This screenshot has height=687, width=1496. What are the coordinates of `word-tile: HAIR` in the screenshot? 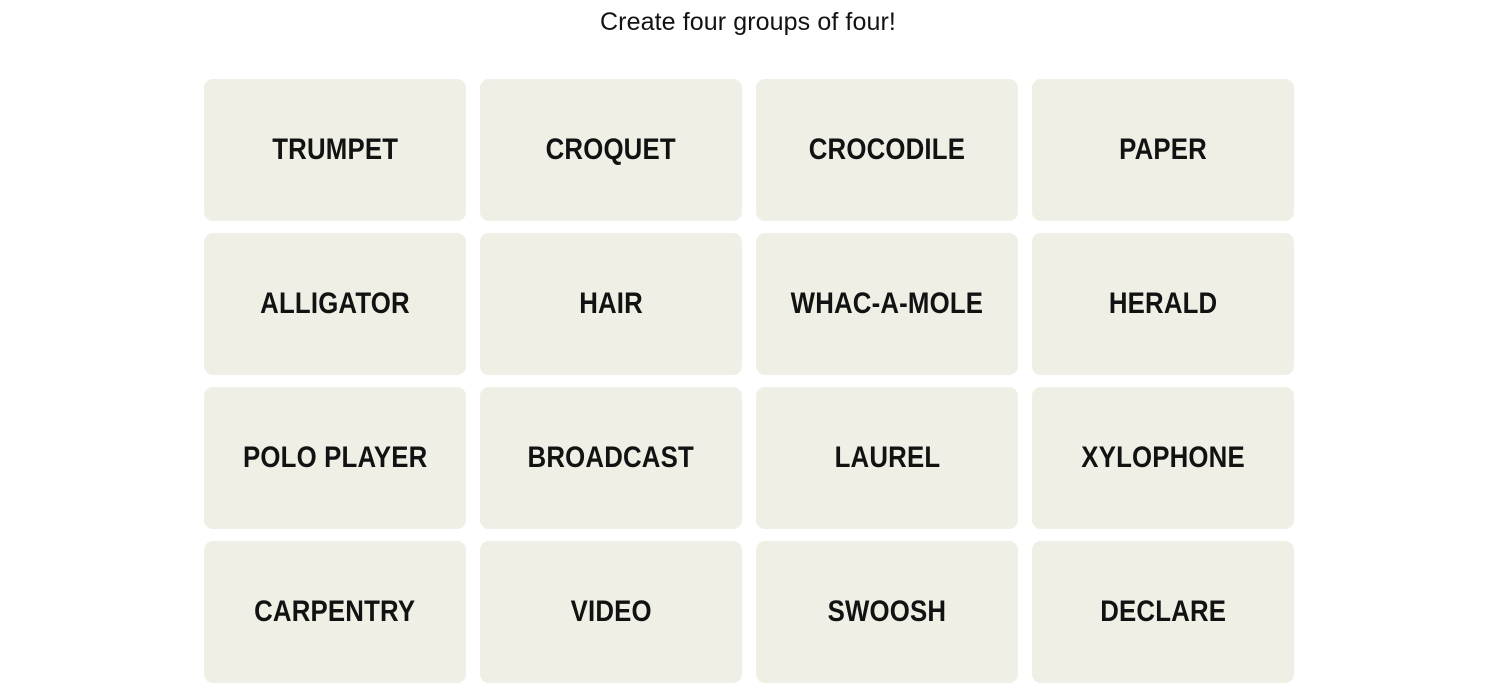 It's located at (611, 304).